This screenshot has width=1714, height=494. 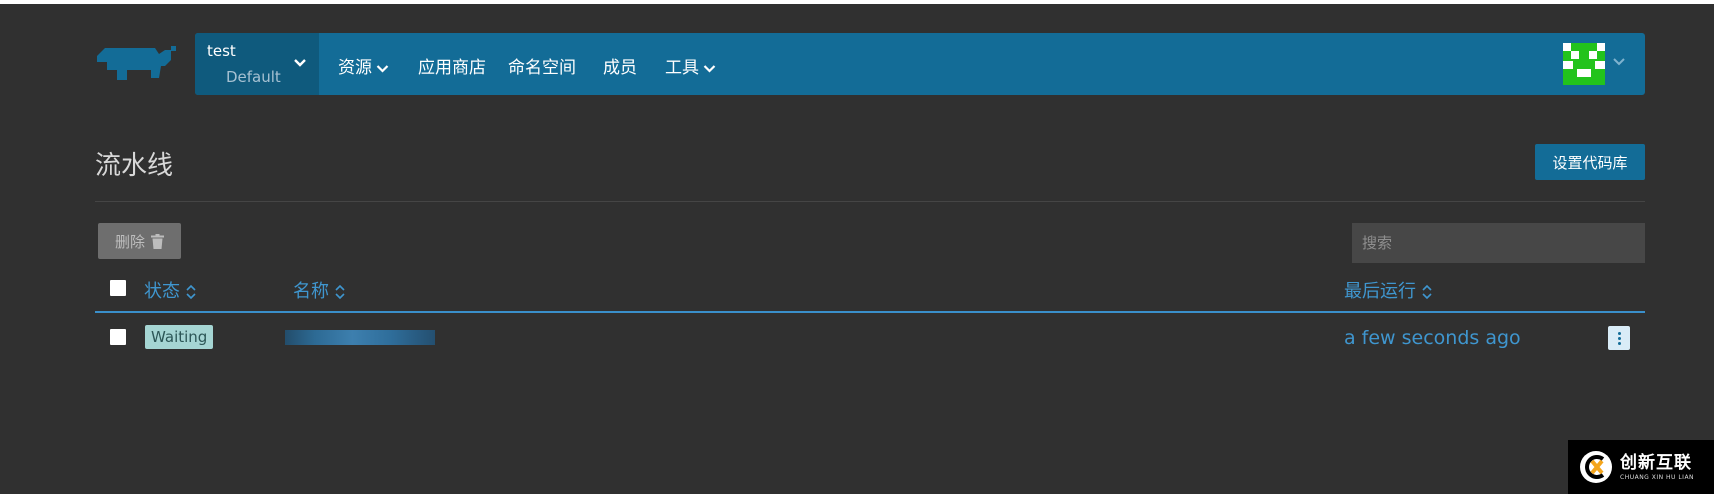 What do you see at coordinates (1657, 477) in the screenshot?
I see `watermark-subtext: CHUANG XIN HU LIAN` at bounding box center [1657, 477].